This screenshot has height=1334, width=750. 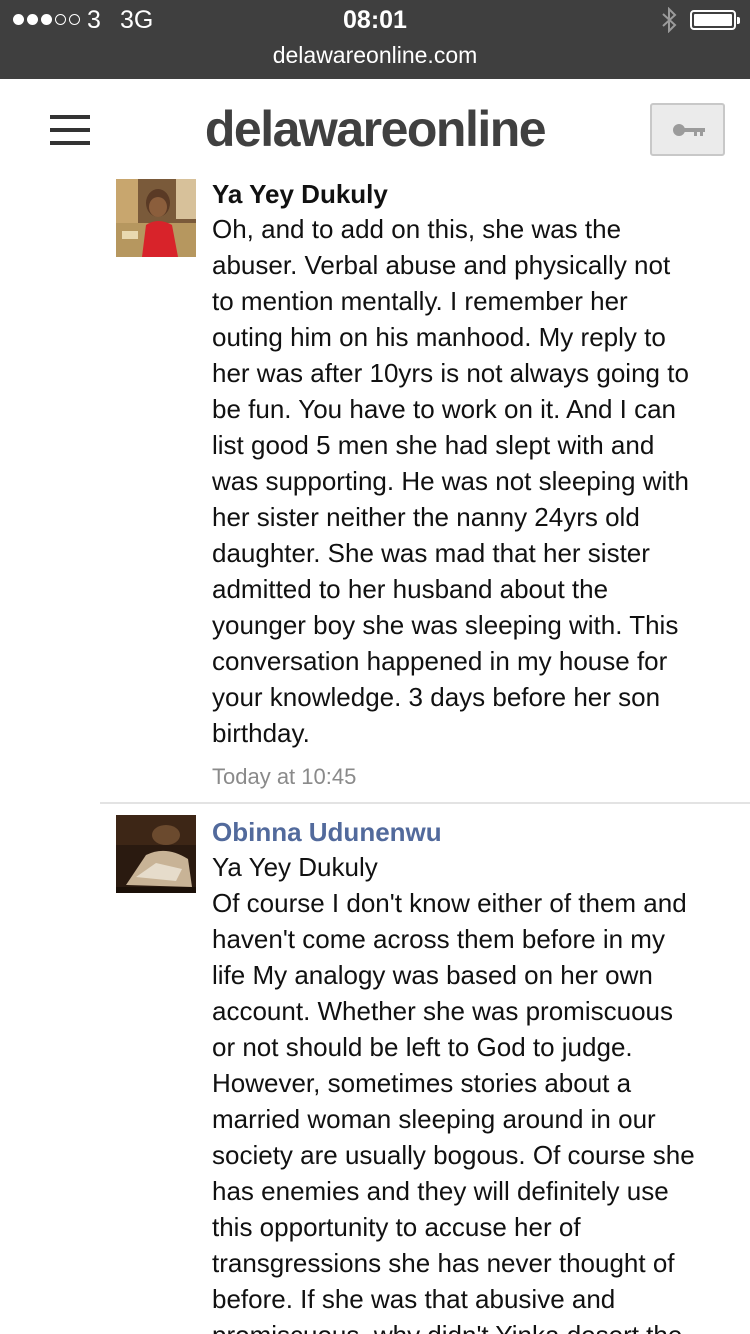 I want to click on comment-text-line: abuser. Verbal abuse and physically not, so click(x=441, y=265).